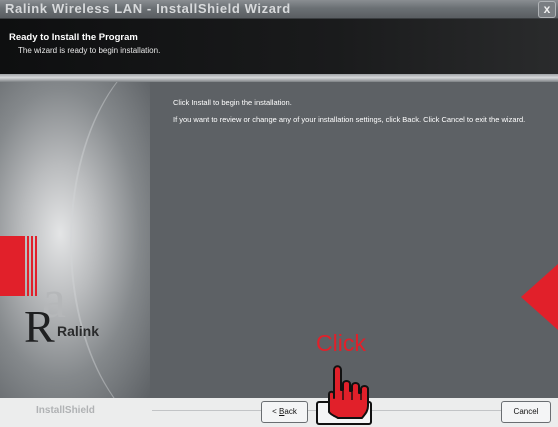  I want to click on close-button: x, so click(547, 9).